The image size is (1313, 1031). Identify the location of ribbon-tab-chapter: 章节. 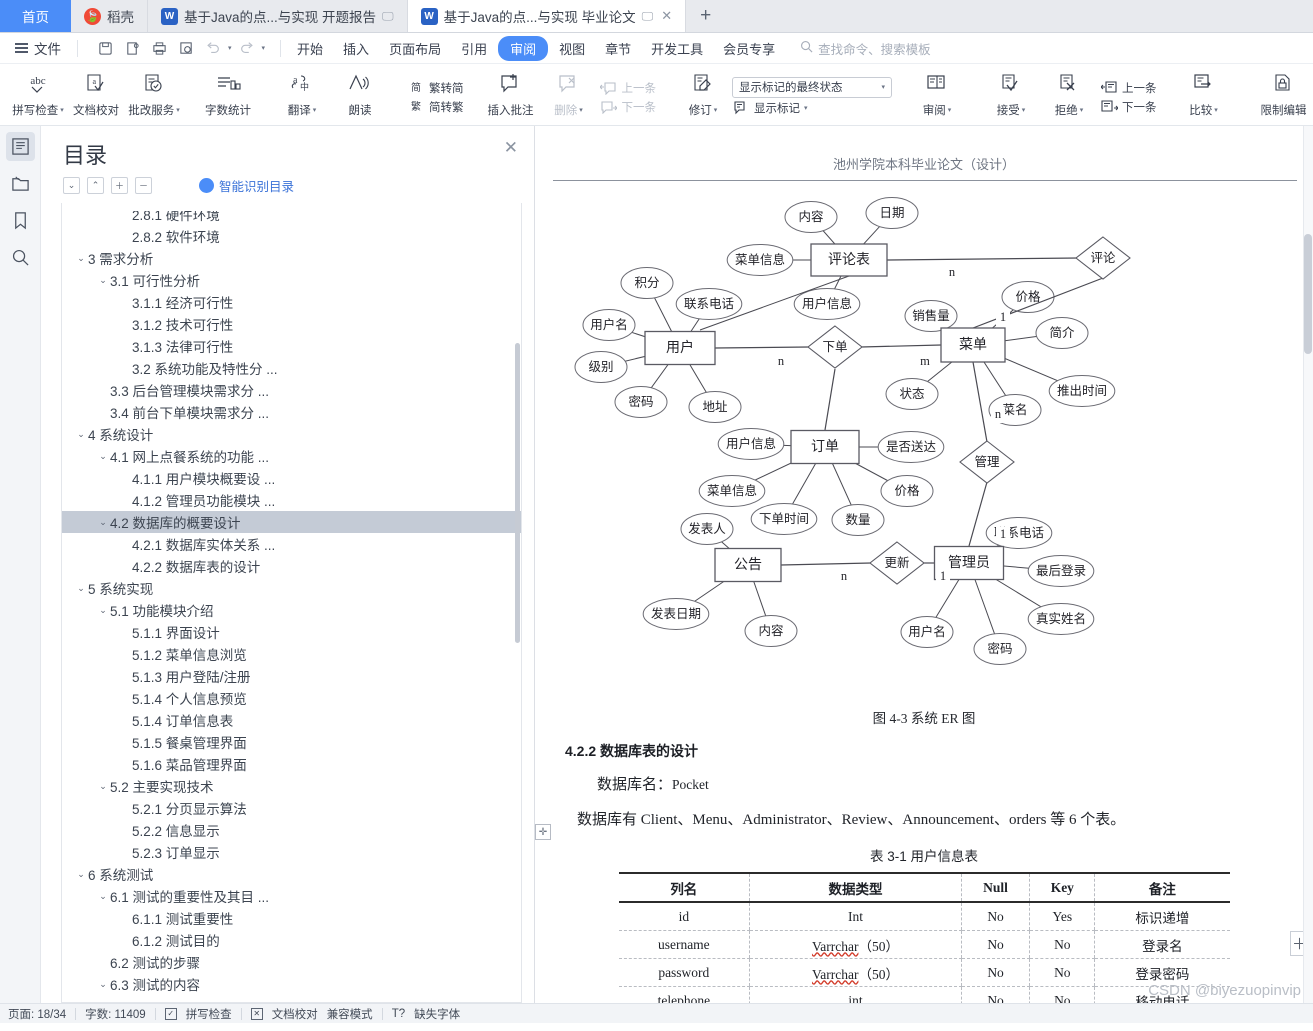
(618, 48).